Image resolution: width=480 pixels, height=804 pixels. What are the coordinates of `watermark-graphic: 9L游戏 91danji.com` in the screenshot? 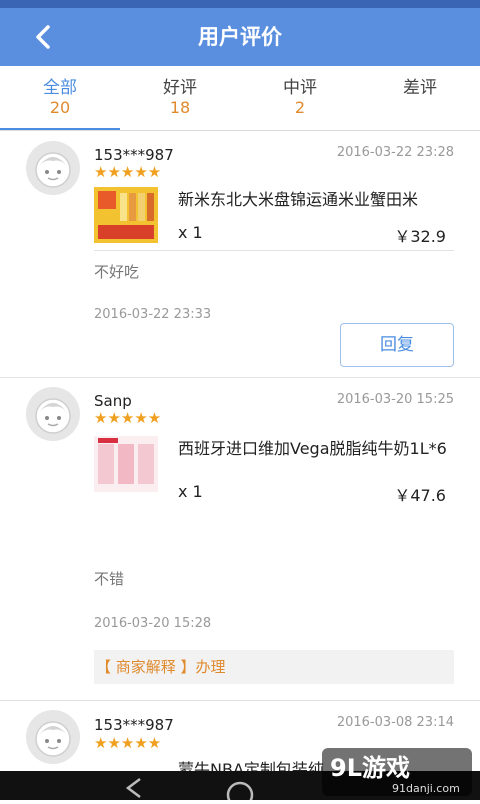 It's located at (397, 772).